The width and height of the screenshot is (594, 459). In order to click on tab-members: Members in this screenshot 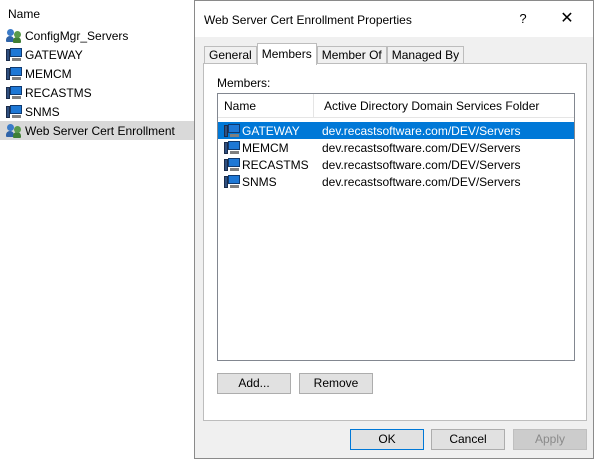, I will do `click(286, 54)`.